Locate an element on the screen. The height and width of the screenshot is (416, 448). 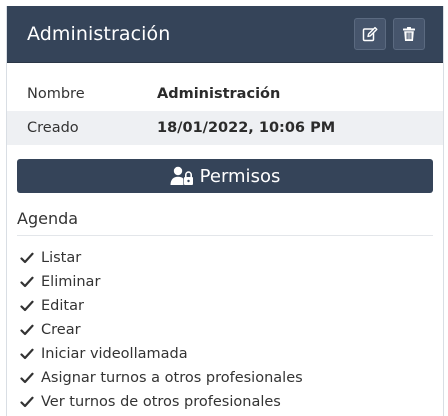
permissions-heading-bar: Permisos is located at coordinates (225, 176).